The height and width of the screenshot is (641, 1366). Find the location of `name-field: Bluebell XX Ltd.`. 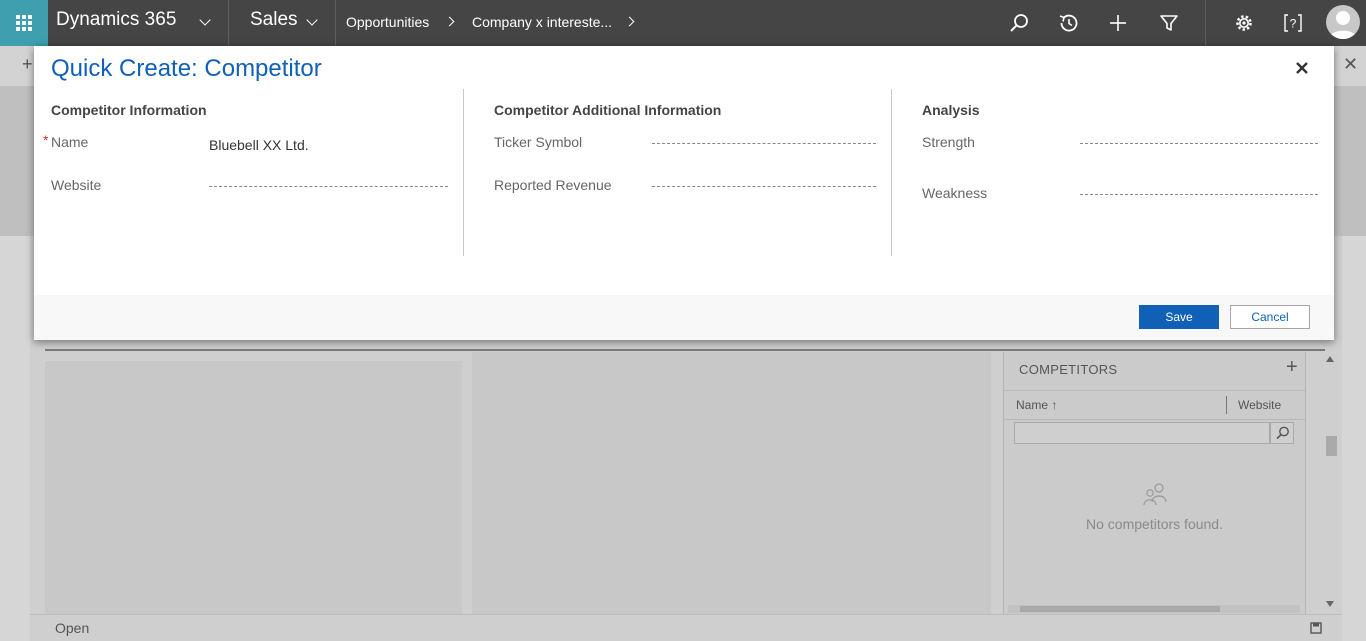

name-field: Bluebell XX Ltd. is located at coordinates (259, 145).